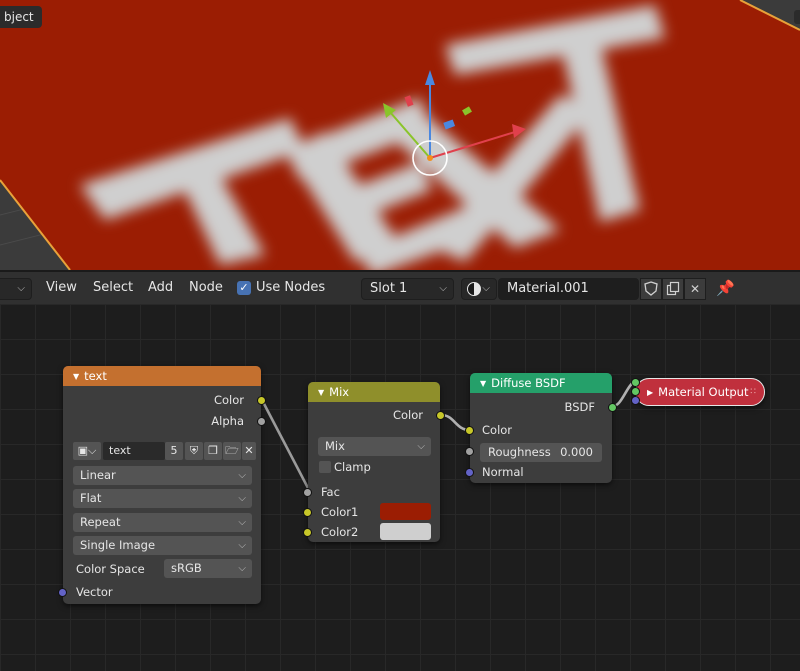 The height and width of the screenshot is (671, 800). What do you see at coordinates (405, 531) in the screenshot?
I see `color2-swatch` at bounding box center [405, 531].